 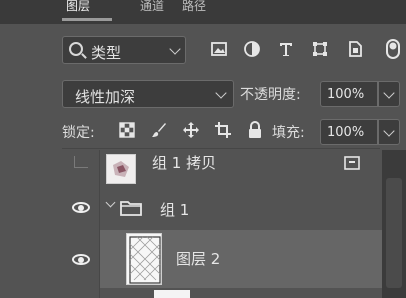 What do you see at coordinates (222, 168) in the screenshot?
I see `layer-row: 组 1 拷贝` at bounding box center [222, 168].